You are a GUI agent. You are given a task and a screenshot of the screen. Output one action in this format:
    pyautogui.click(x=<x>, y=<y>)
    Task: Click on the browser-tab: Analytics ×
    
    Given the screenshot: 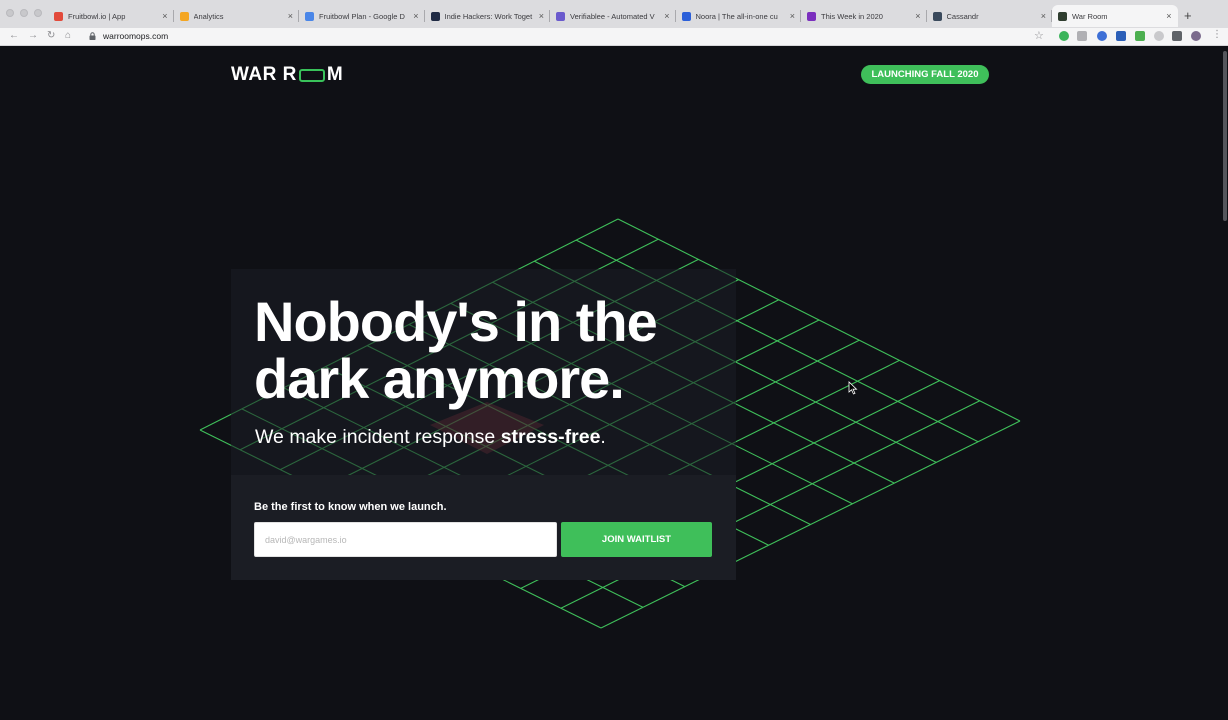 What is the action you would take?
    pyautogui.click(x=237, y=16)
    